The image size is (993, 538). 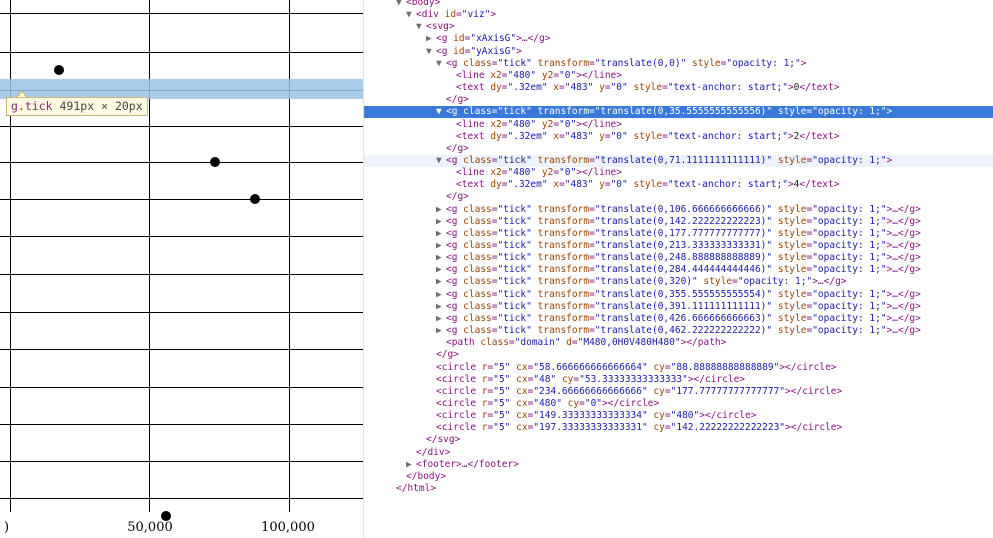 I want to click on tag-token: </text>, so click(x=819, y=136).